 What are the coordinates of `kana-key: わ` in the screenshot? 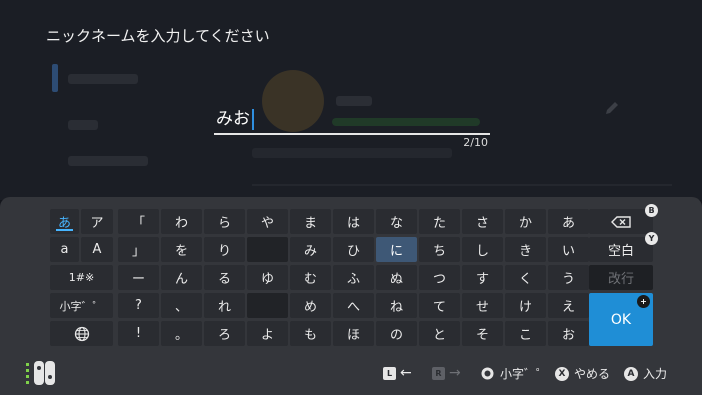 It's located at (181, 221).